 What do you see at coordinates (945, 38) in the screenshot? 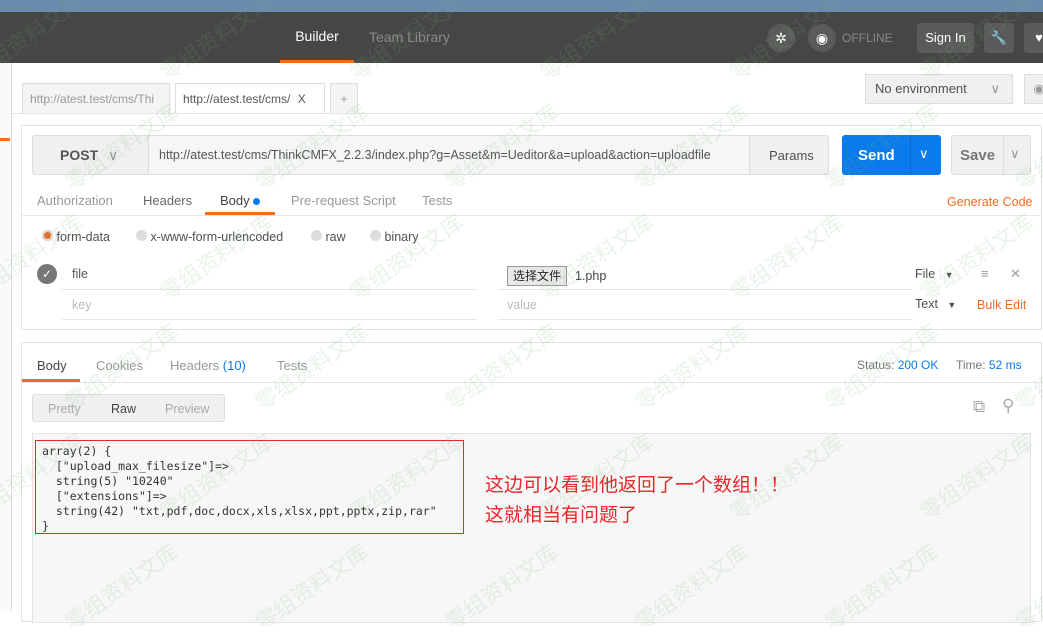
I see `sign-in-button: Sign In` at bounding box center [945, 38].